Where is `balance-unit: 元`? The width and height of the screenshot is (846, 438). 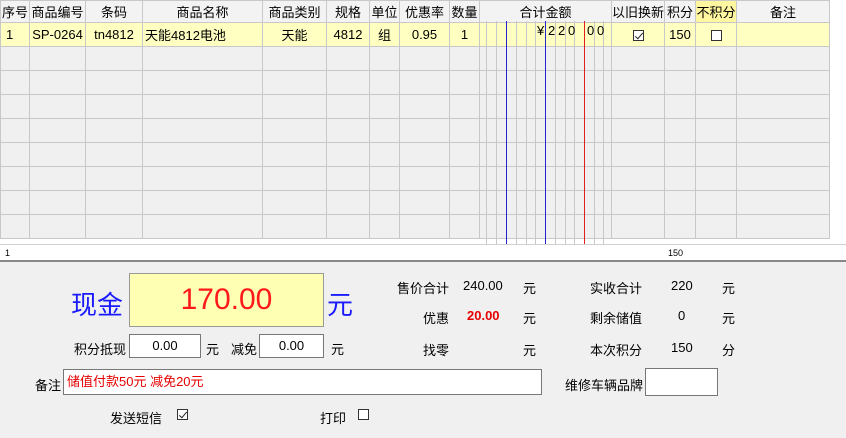 balance-unit: 元 is located at coordinates (729, 318).